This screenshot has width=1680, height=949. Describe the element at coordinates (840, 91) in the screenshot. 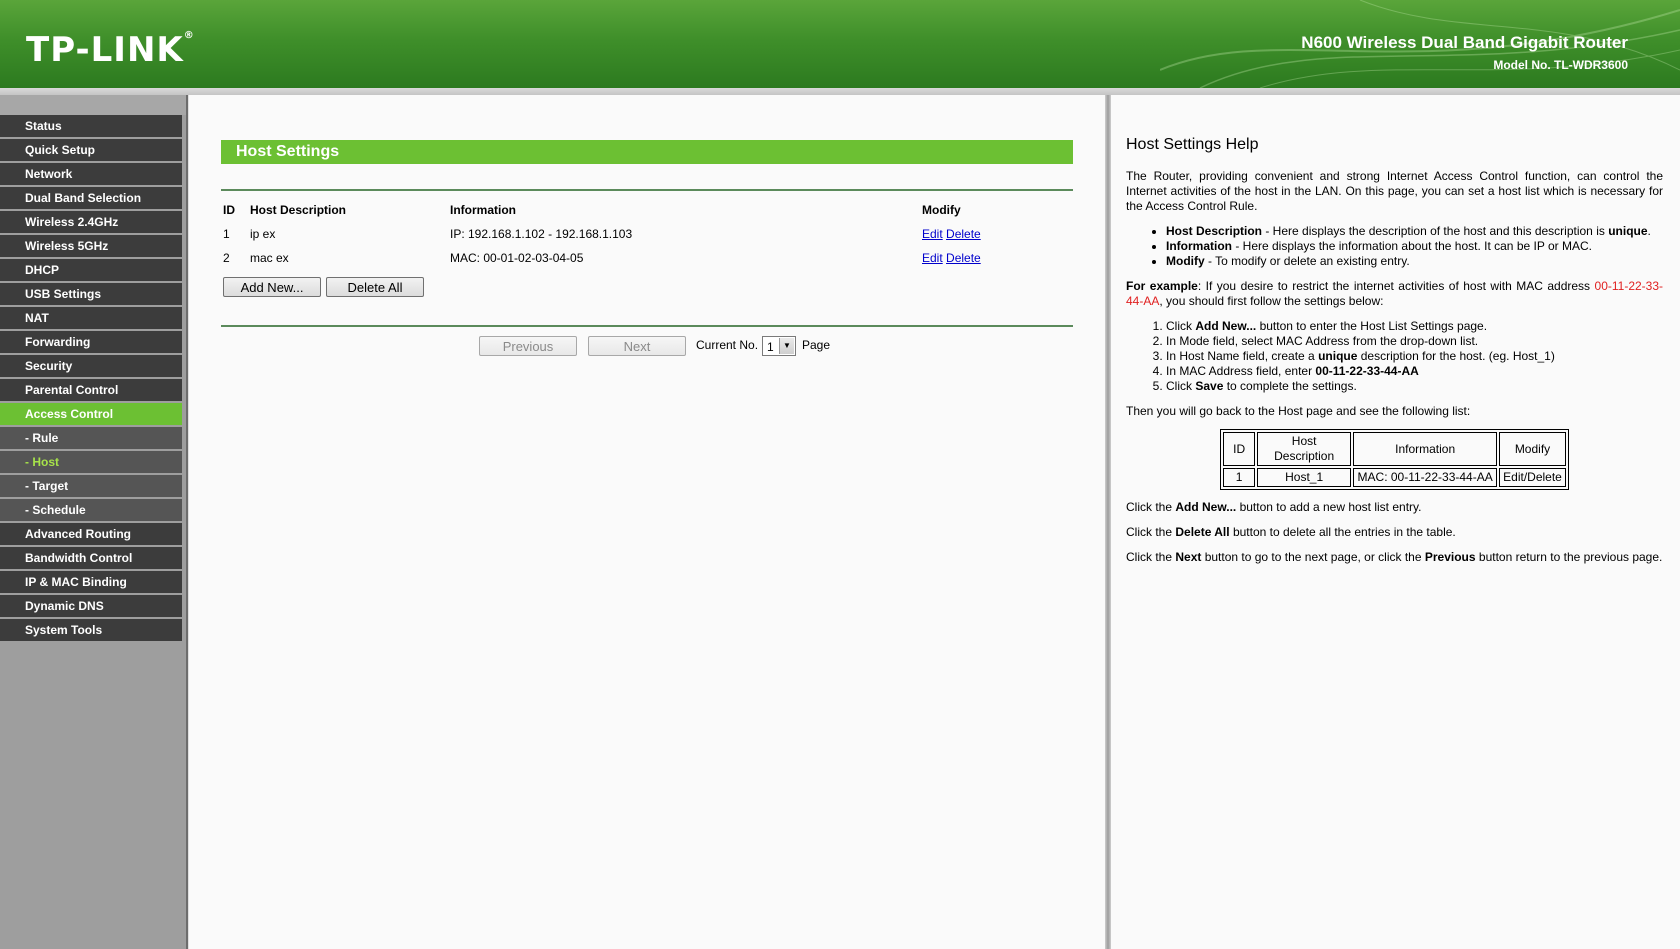

I see `header-divider` at that location.